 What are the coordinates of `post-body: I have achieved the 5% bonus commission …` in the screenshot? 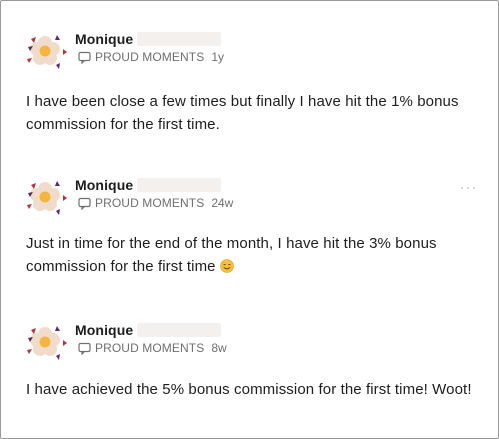 It's located at (256, 389).